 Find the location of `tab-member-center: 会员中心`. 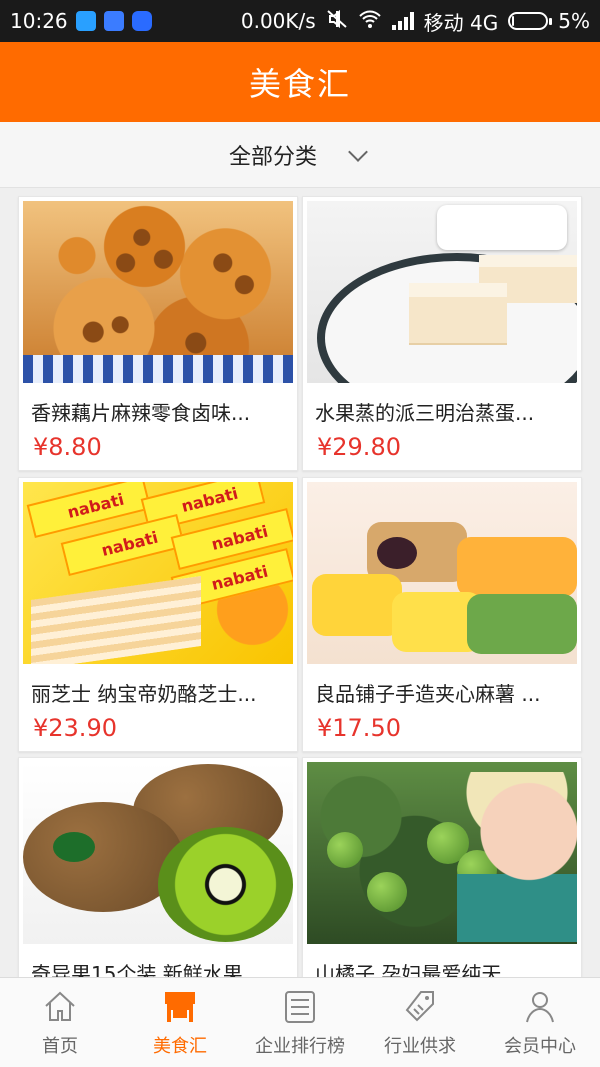

tab-member-center: 会员中心 is located at coordinates (540, 1022).